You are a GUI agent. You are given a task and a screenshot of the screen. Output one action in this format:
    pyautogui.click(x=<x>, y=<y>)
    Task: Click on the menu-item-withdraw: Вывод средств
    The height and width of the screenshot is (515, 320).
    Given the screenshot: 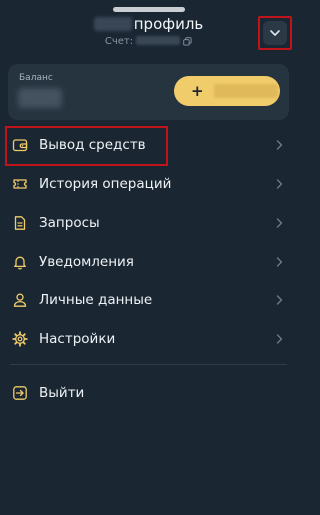 What is the action you would take?
    pyautogui.click(x=148, y=146)
    